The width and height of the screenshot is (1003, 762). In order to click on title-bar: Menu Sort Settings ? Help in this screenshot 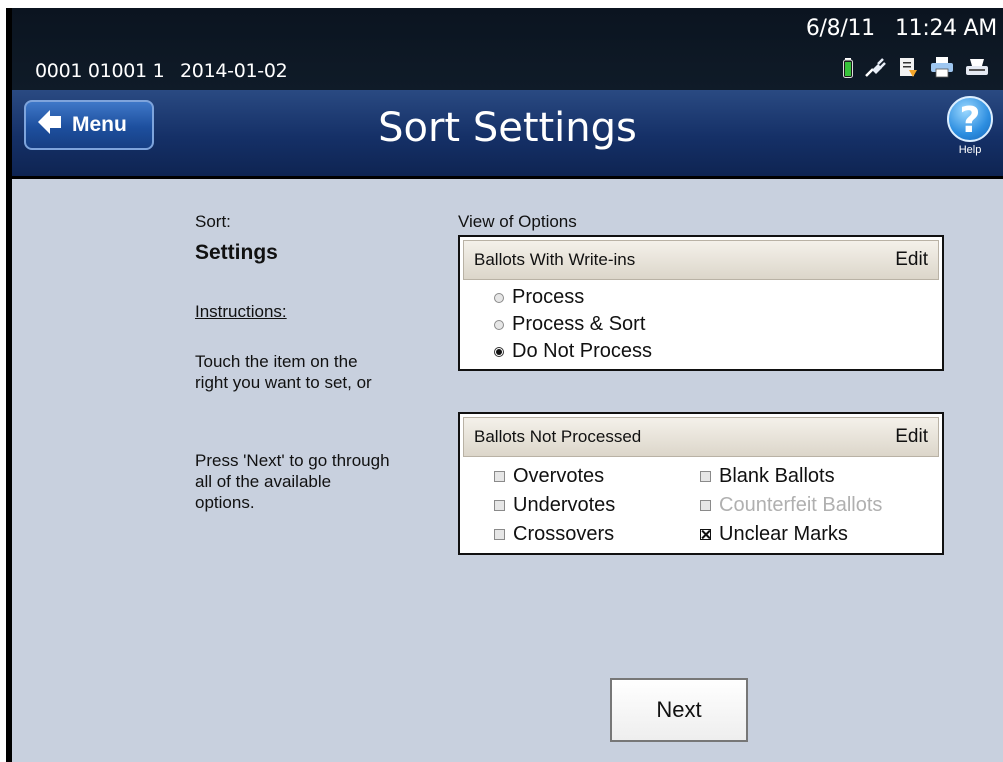, I will do `click(507, 134)`.